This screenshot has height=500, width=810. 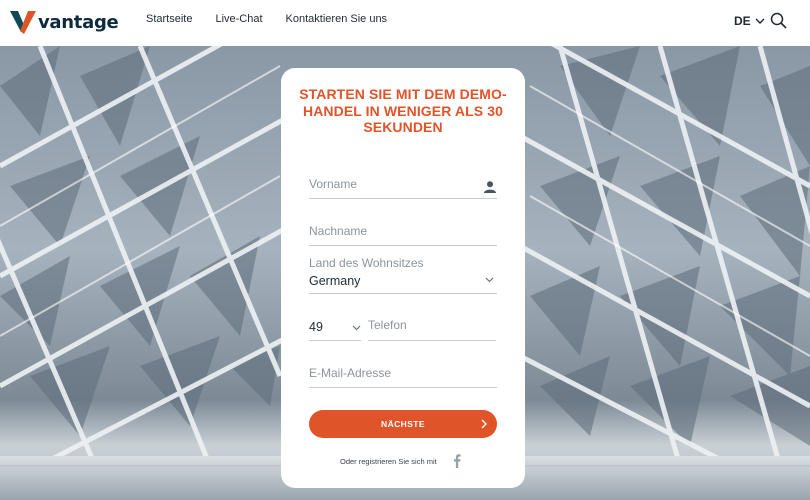 I want to click on logo: vantage, so click(x=64, y=22).